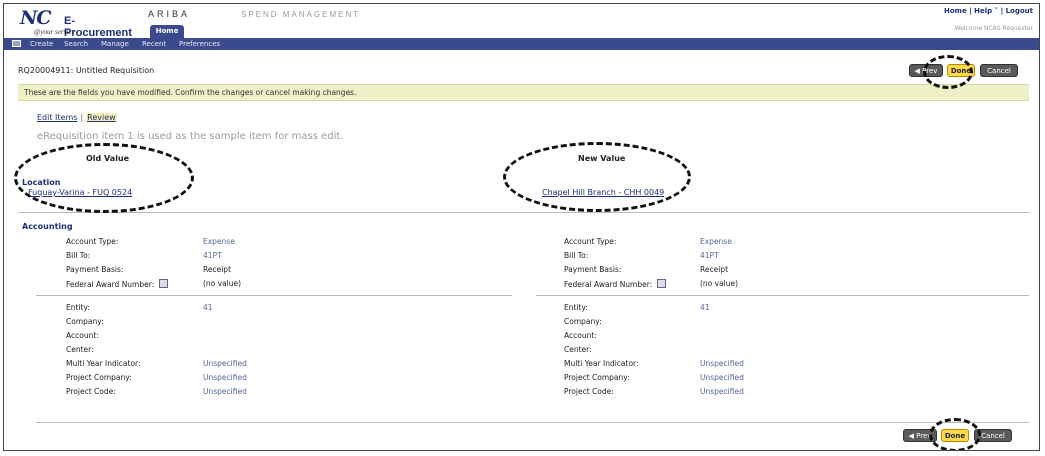 This screenshot has height=456, width=1045. I want to click on nav-menu-icon, so click(16, 43).